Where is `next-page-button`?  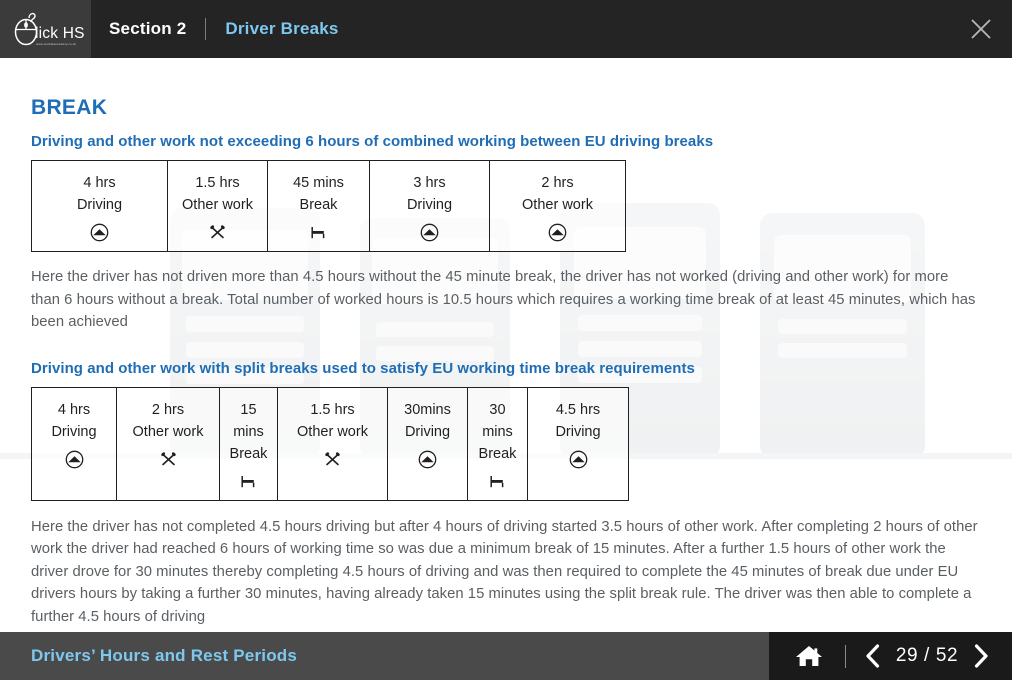
next-page-button is located at coordinates (981, 656).